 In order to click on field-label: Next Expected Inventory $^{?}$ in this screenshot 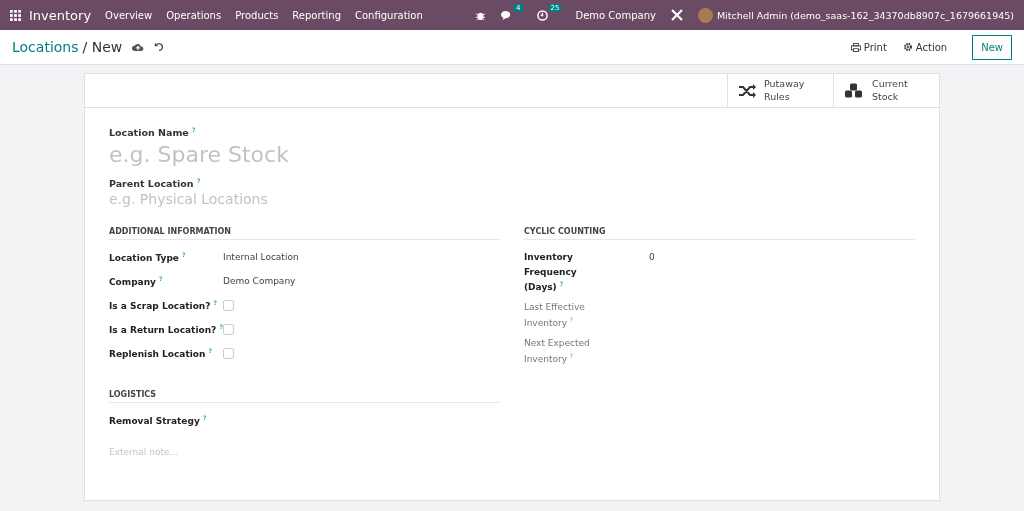, I will do `click(557, 351)`.